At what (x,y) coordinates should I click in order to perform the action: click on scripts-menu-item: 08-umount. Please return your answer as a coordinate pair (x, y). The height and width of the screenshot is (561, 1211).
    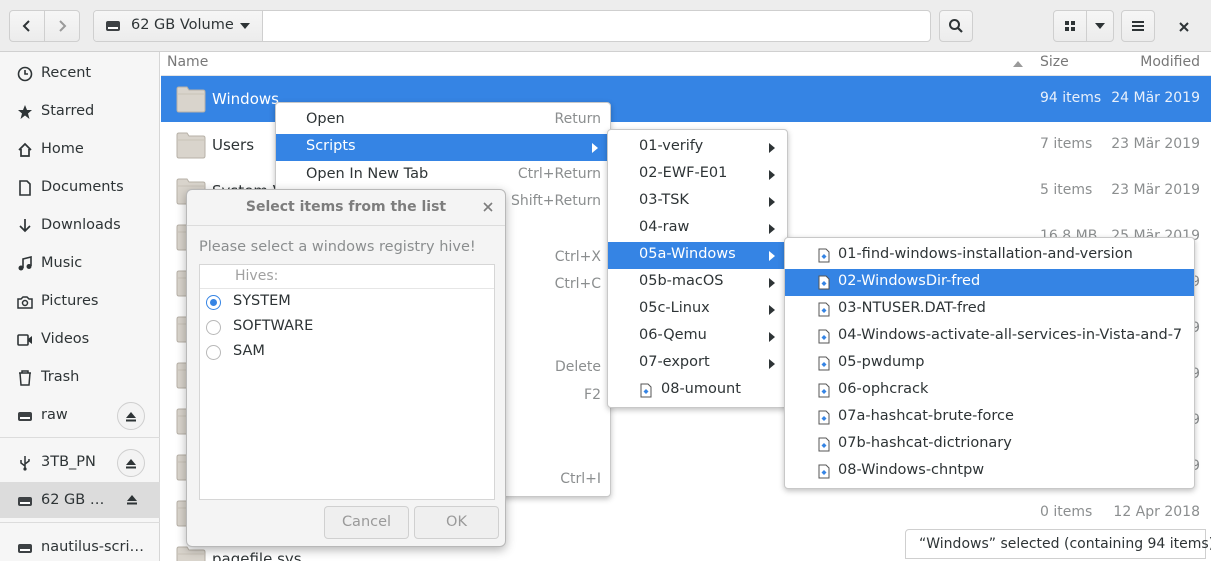
    Looking at the image, I should click on (697, 390).